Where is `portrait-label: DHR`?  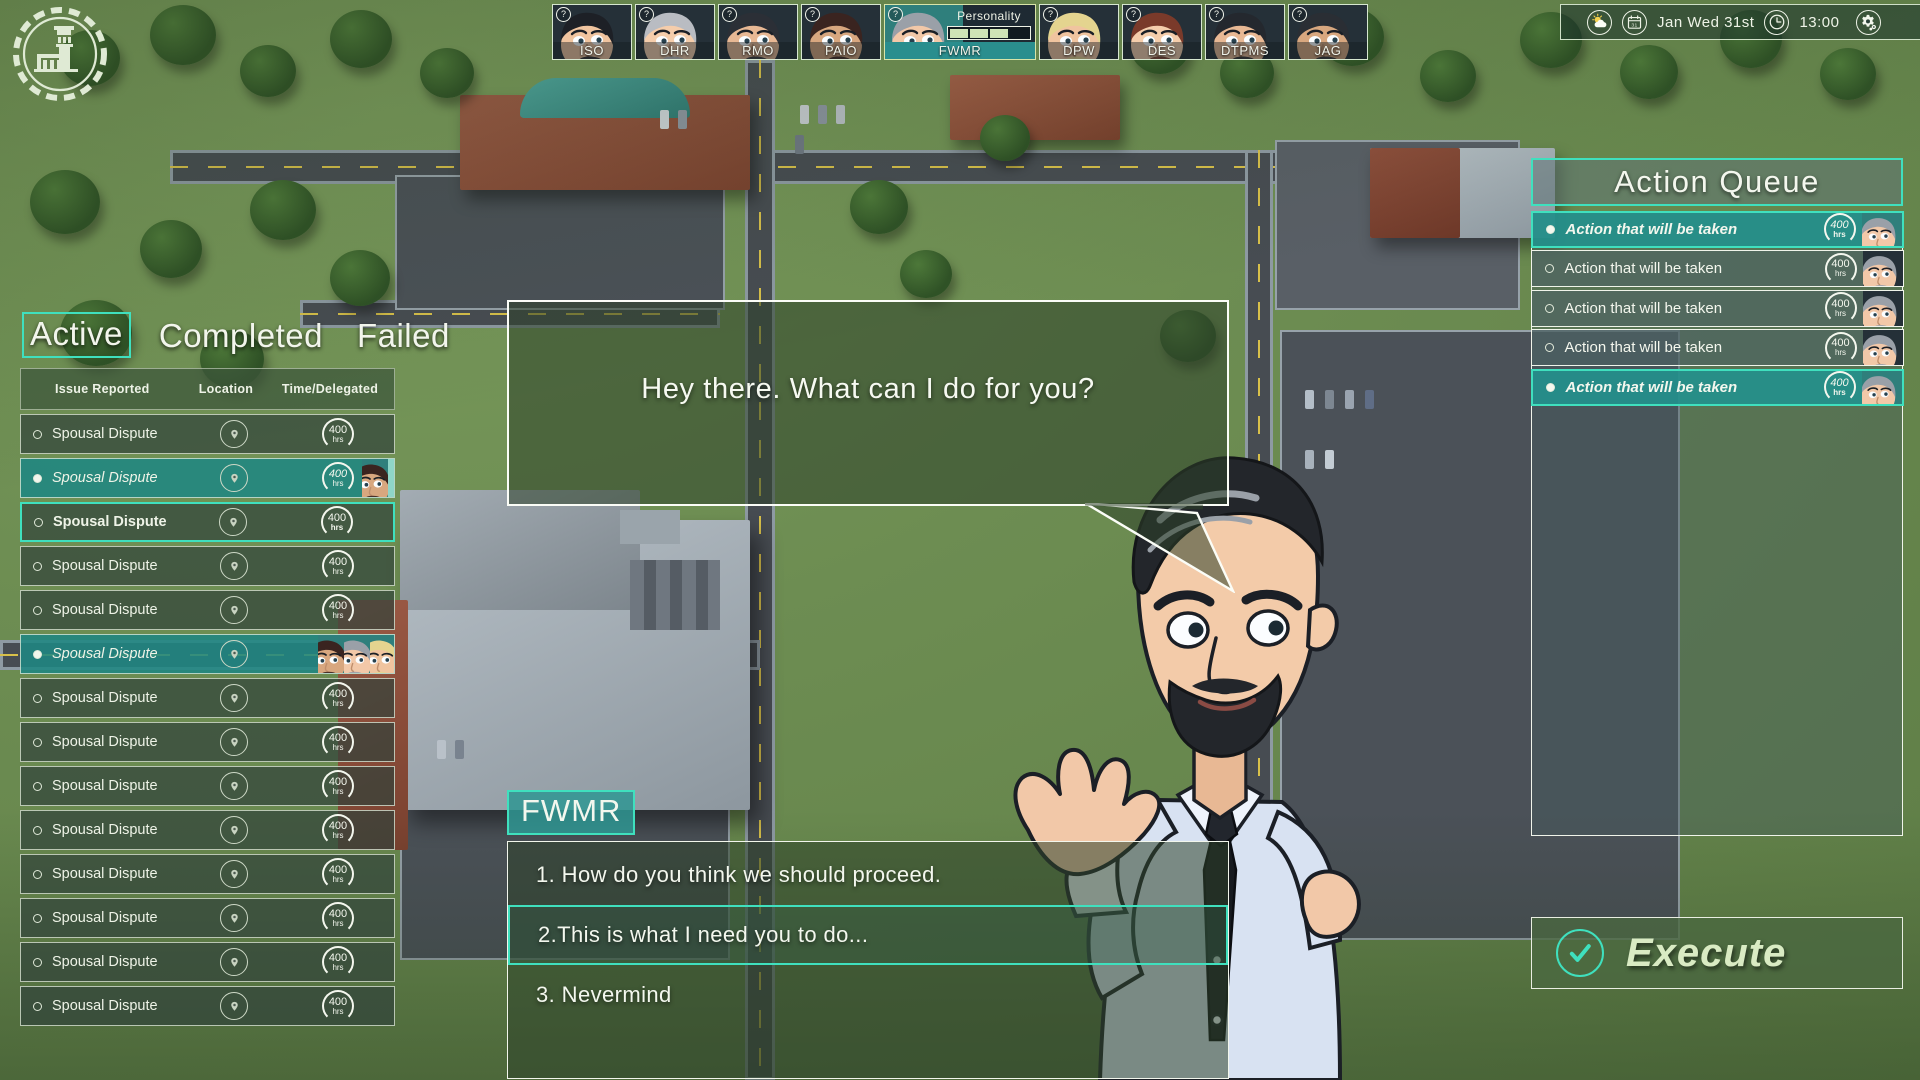 portrait-label: DHR is located at coordinates (675, 50).